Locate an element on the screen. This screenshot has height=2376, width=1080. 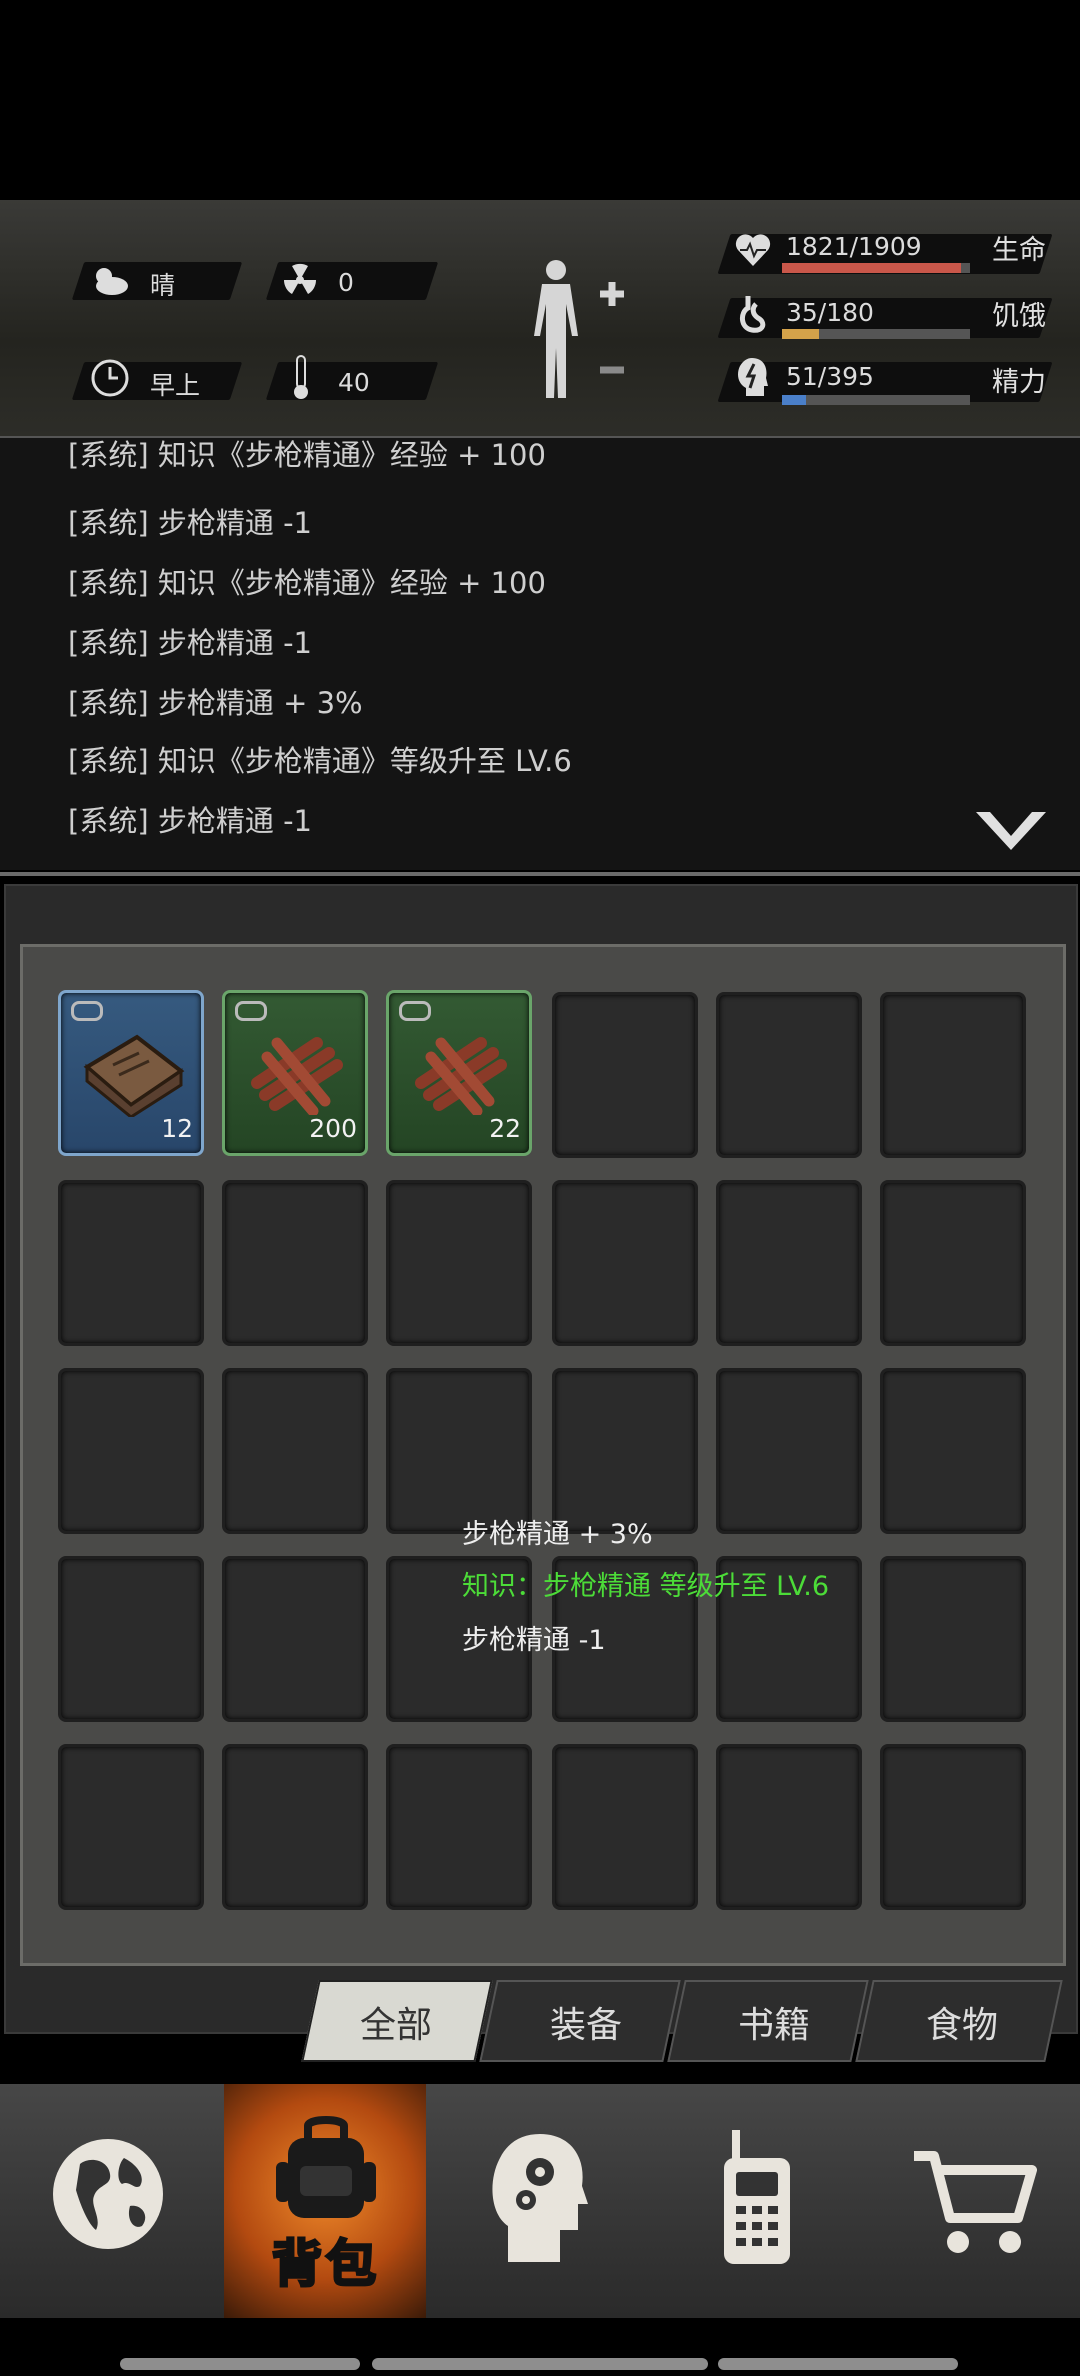
energy-text: 51/395 is located at coordinates (830, 376).